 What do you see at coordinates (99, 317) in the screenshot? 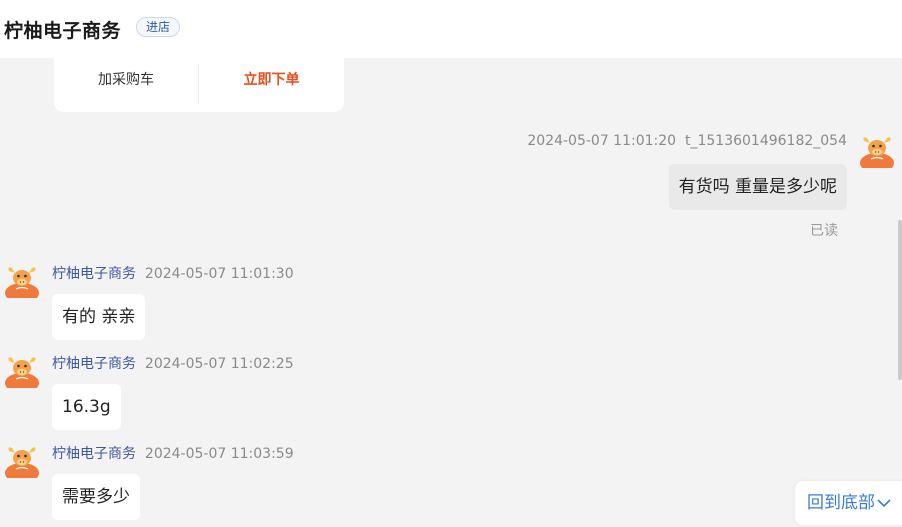
I see `message-bubble: 有的 亲亲` at bounding box center [99, 317].